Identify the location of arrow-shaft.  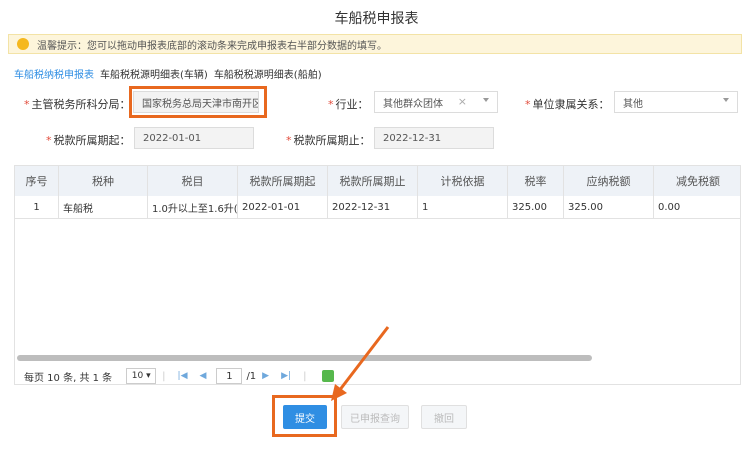
(363, 359).